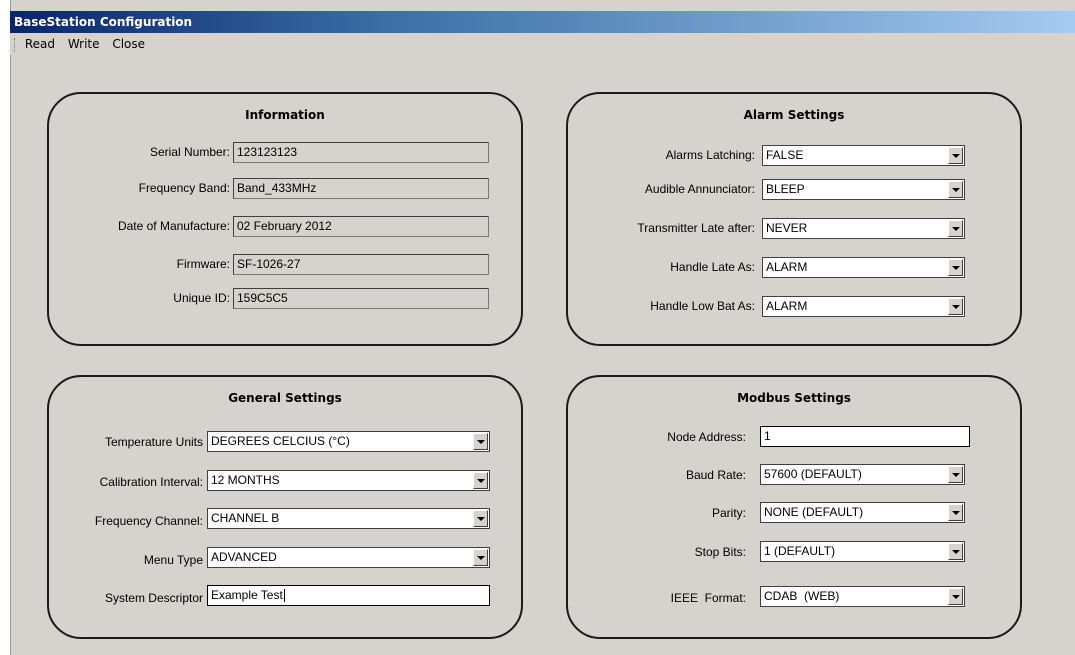  I want to click on ieee-format-value: CDAB (WEB), so click(802, 596).